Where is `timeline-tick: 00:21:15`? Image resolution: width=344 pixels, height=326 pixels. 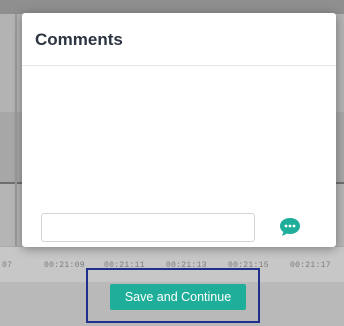
timeline-tick: 00:21:15 is located at coordinates (248, 265).